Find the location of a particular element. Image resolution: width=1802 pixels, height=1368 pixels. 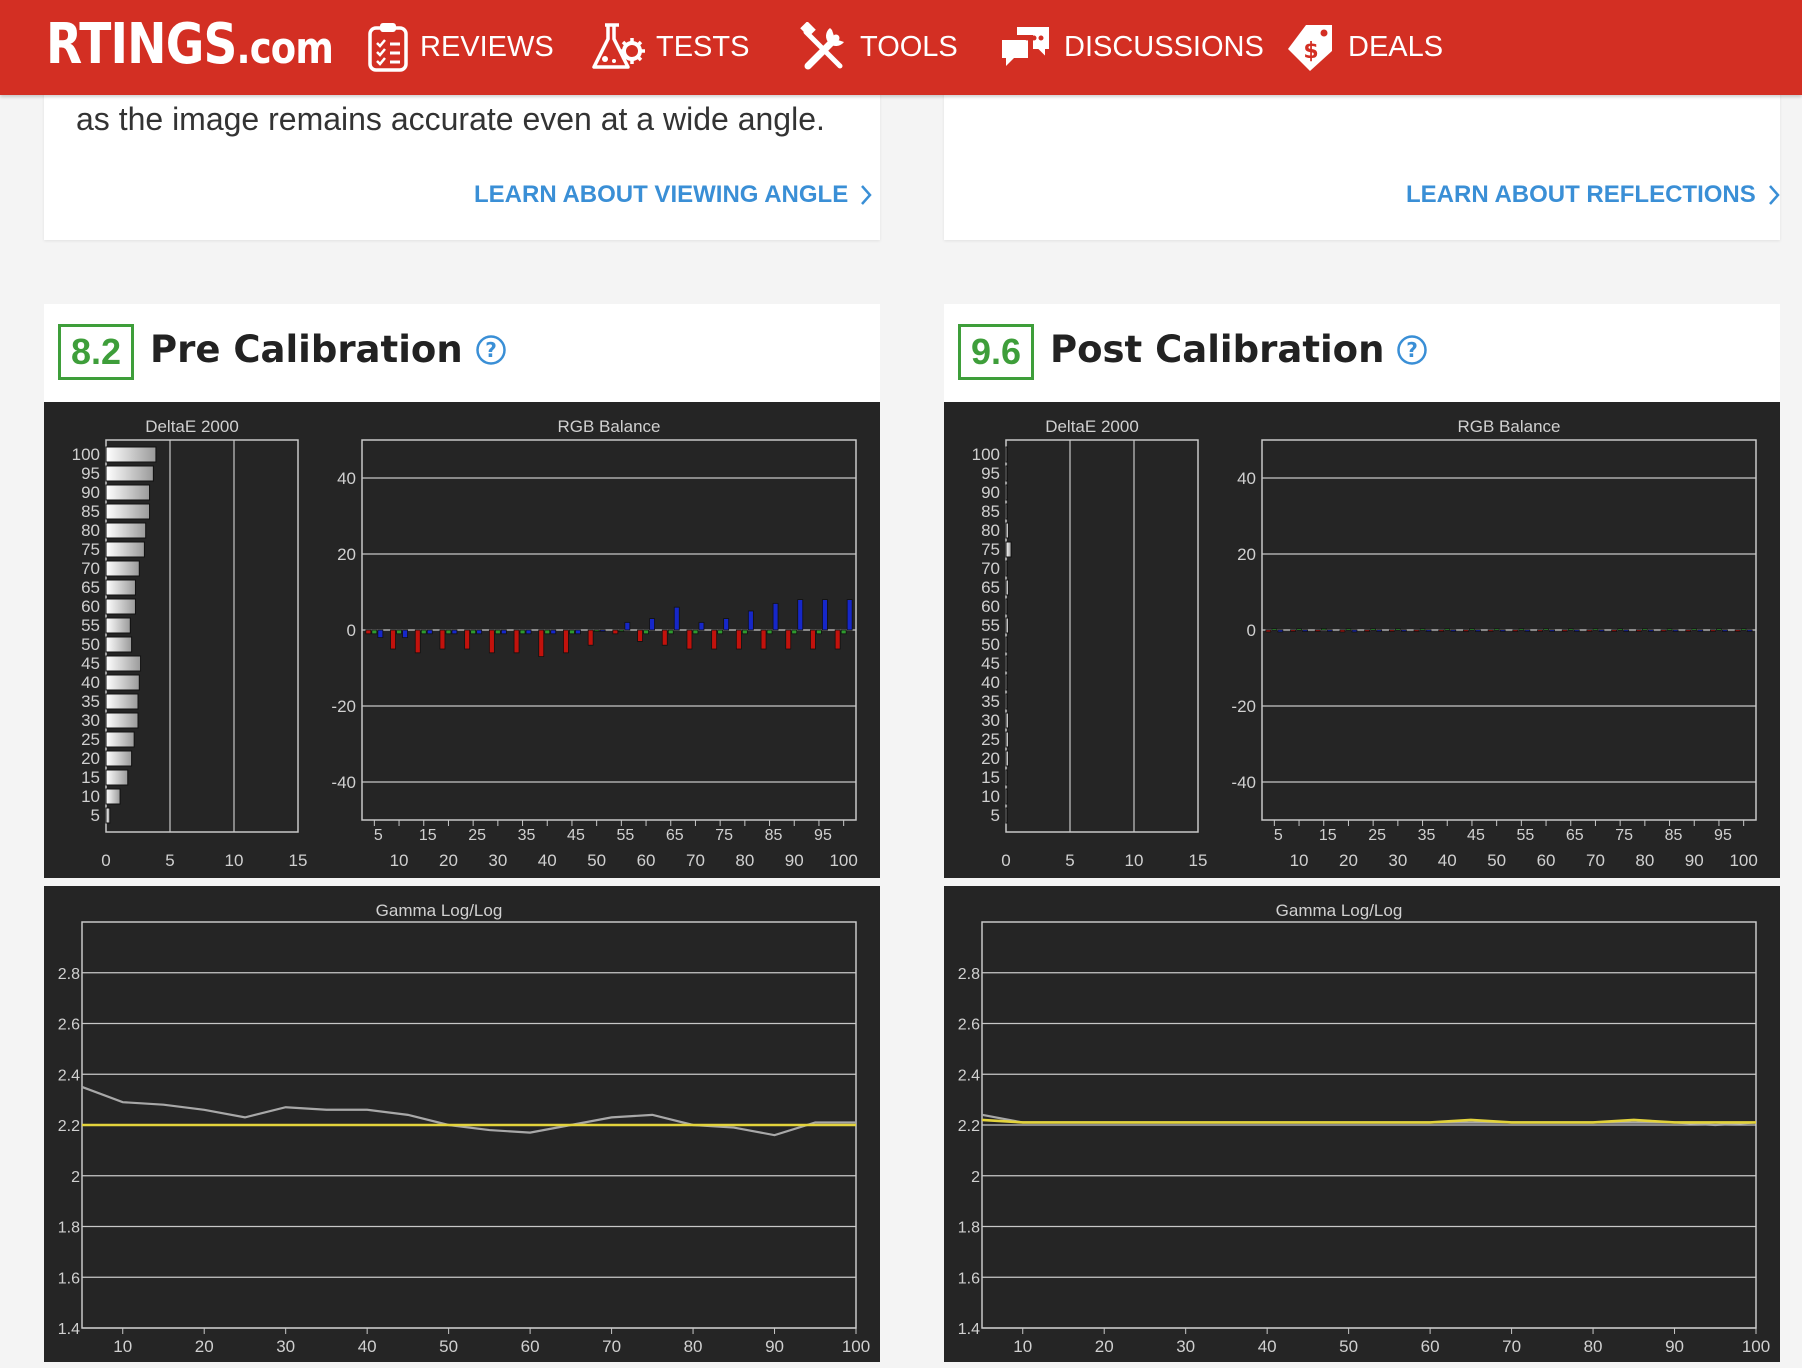

rgb-x-tick-label: 50 is located at coordinates (596, 860).